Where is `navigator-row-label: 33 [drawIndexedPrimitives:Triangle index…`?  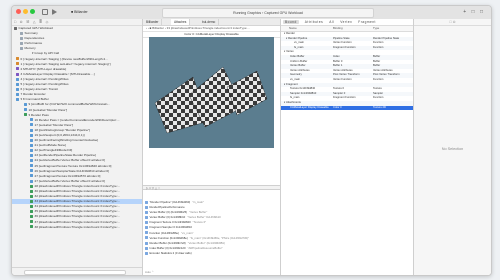
navigator-row-label: 33 [drawIndexedPrimitives:Triangle index… is located at coordinates (77, 201).